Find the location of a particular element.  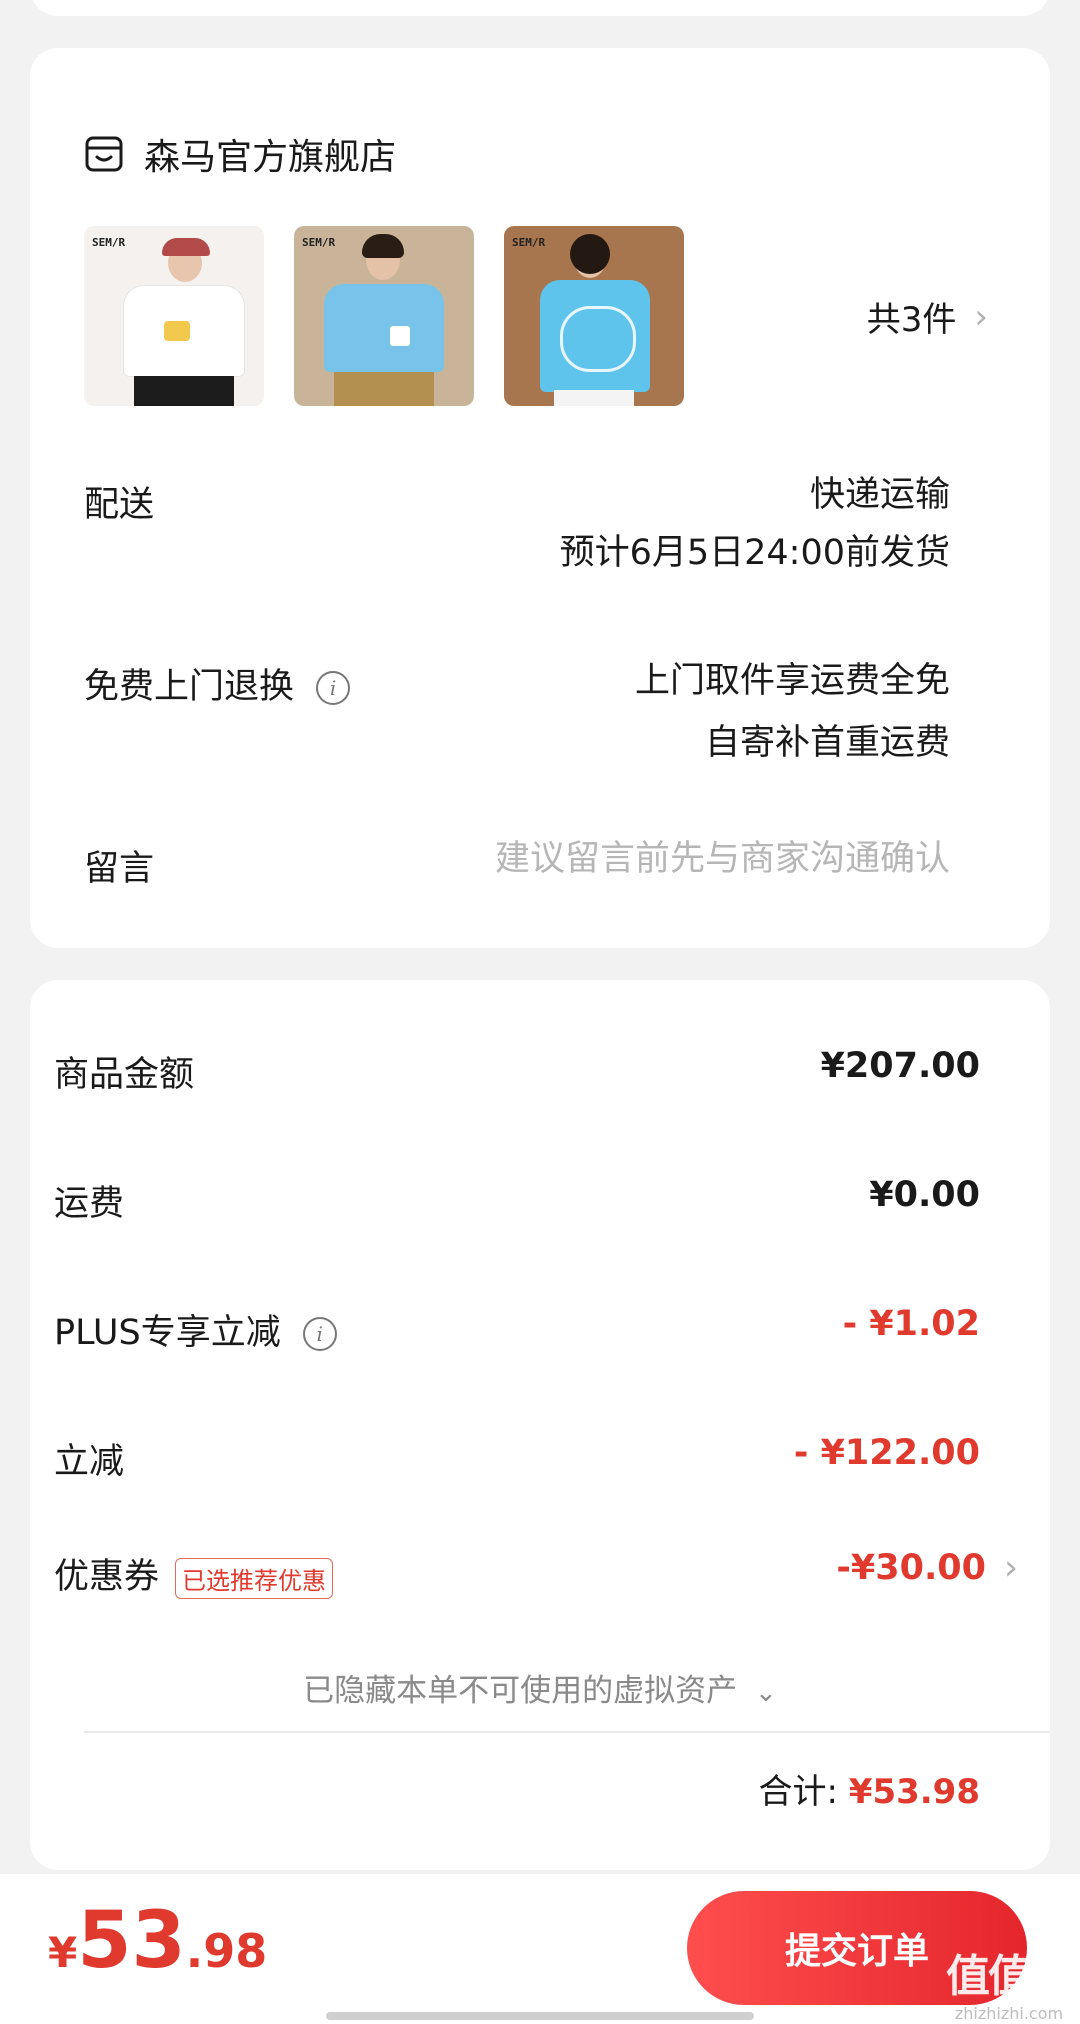

watermark-logo: 值值值 is located at coordinates (1010, 1976).